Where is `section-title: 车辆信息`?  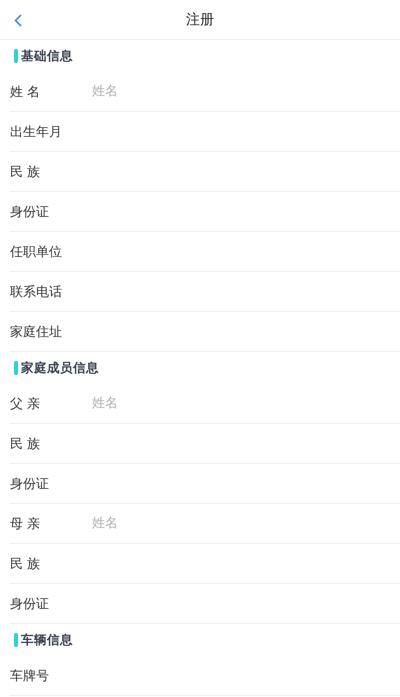 section-title: 车辆信息 is located at coordinates (47, 640).